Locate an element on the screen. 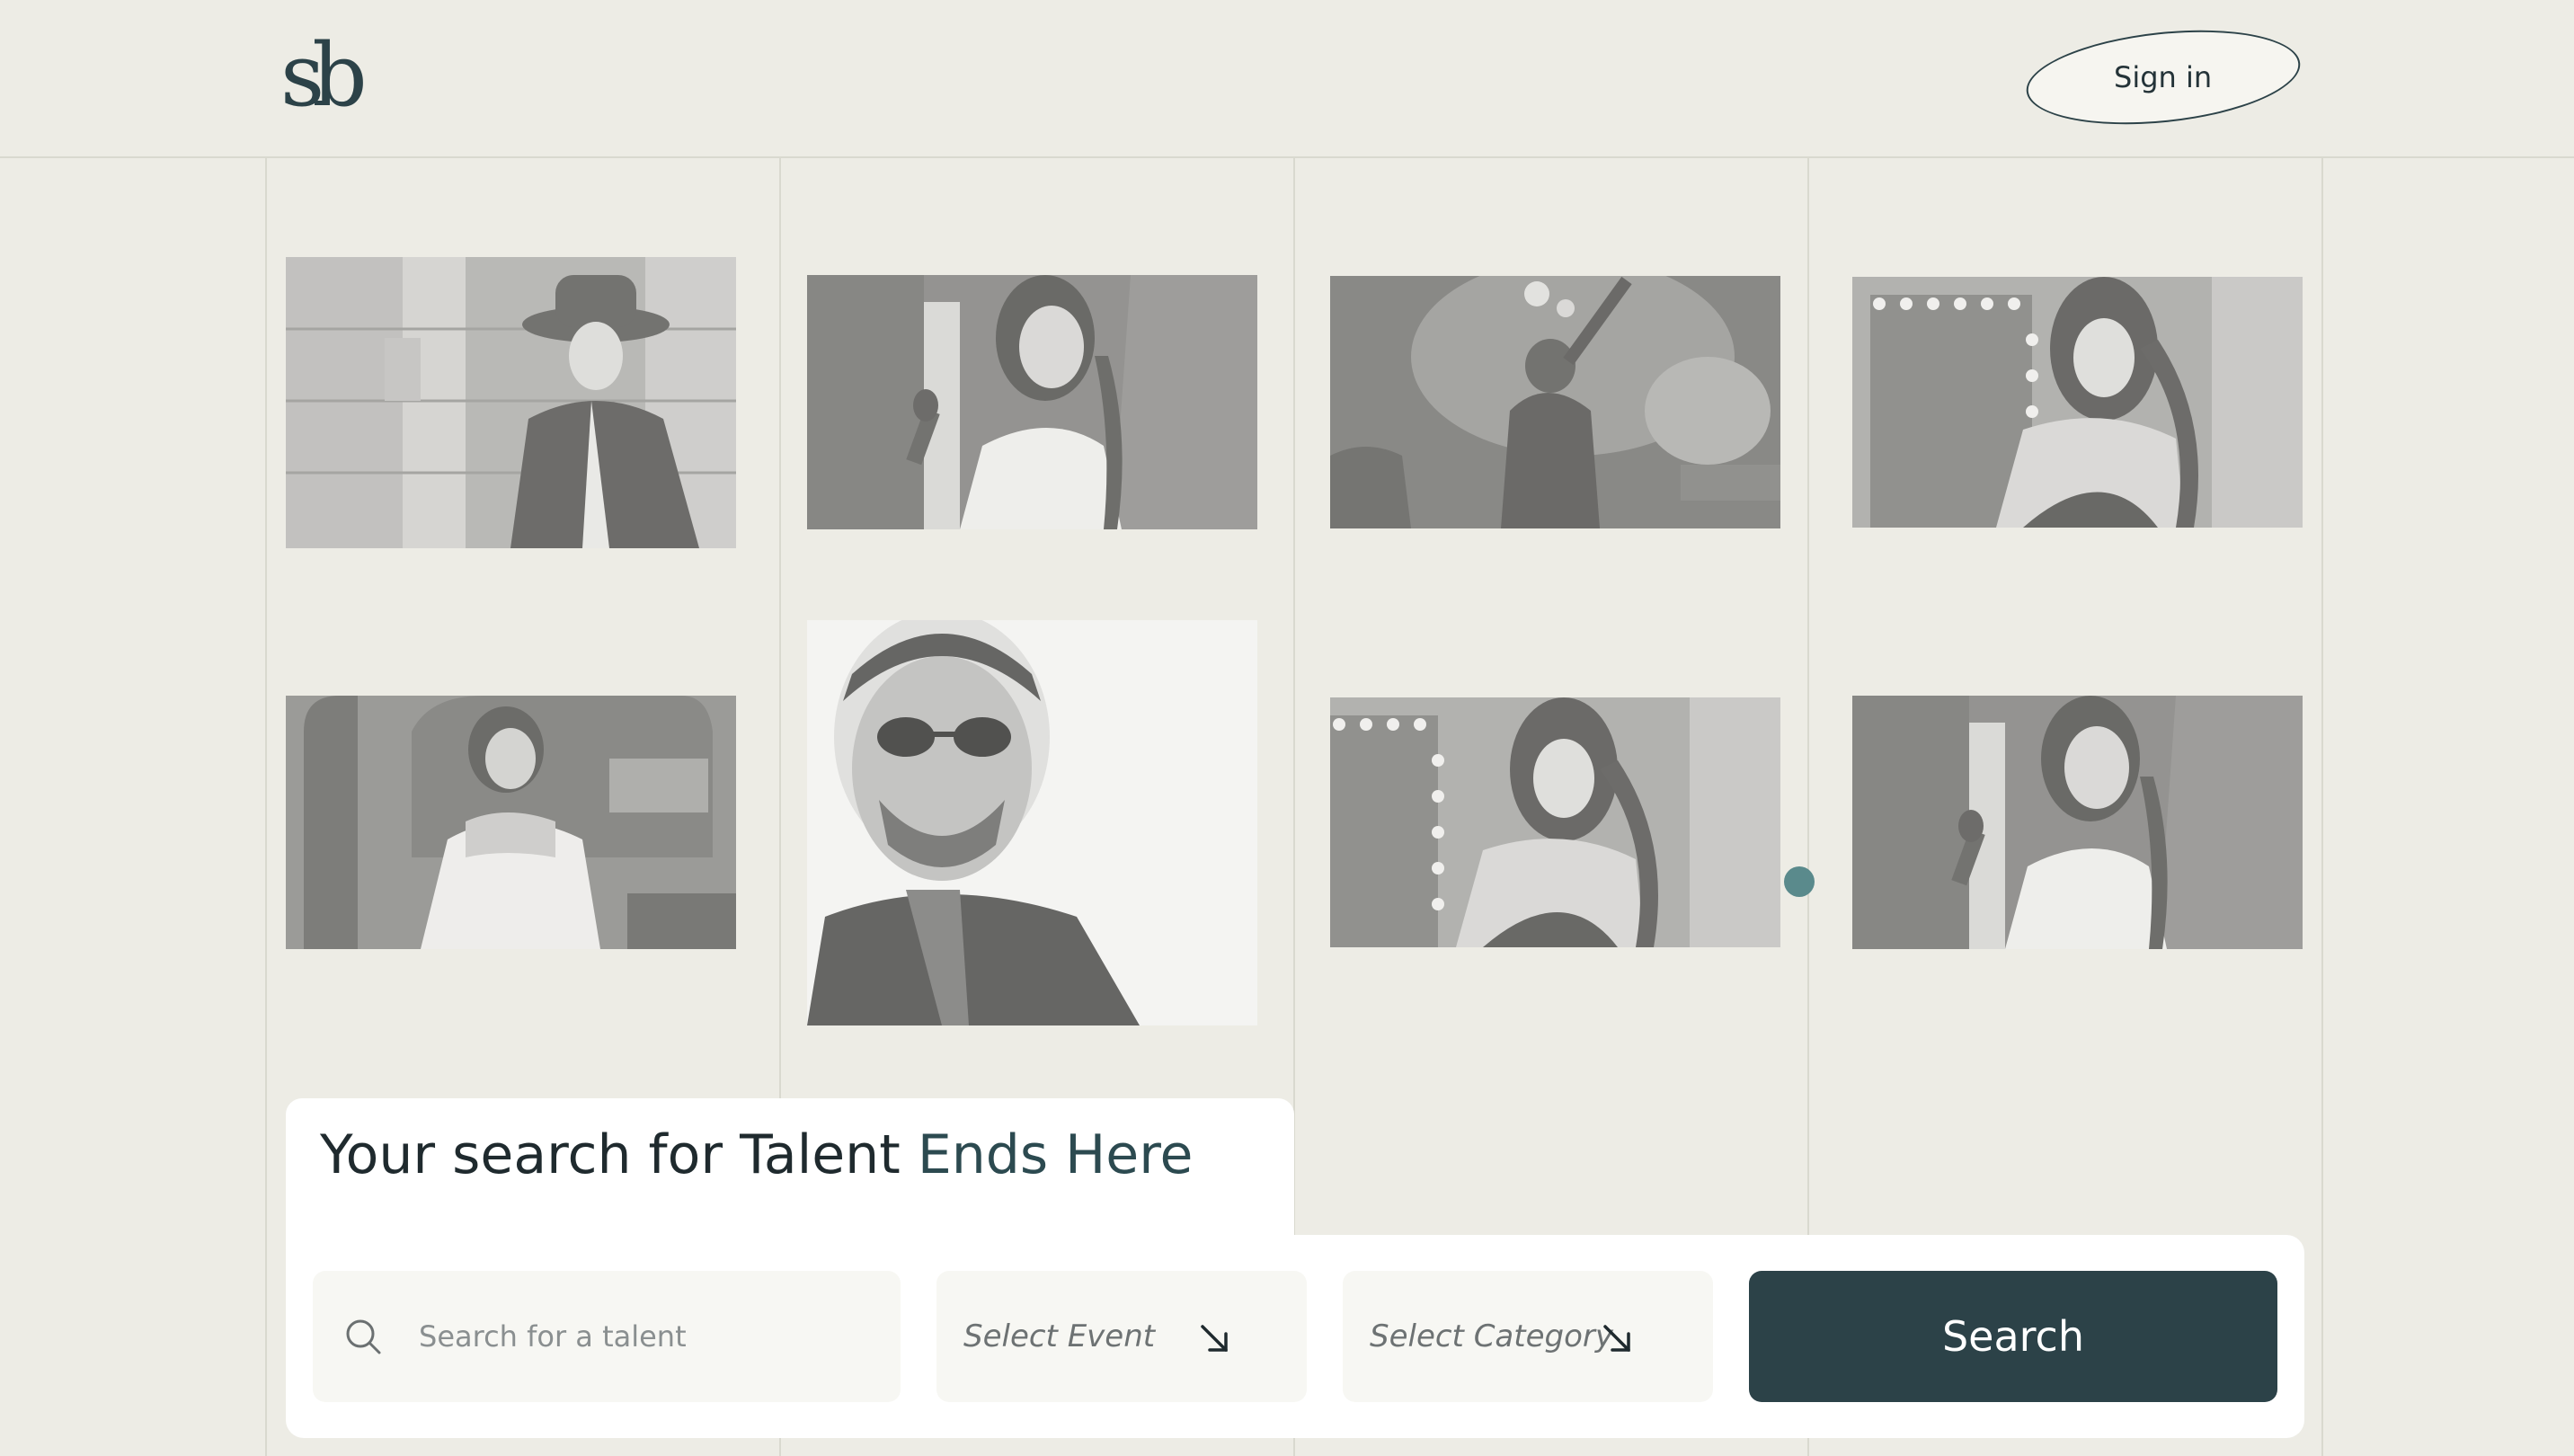  headline-accent: Ends Here is located at coordinates (1055, 1155).